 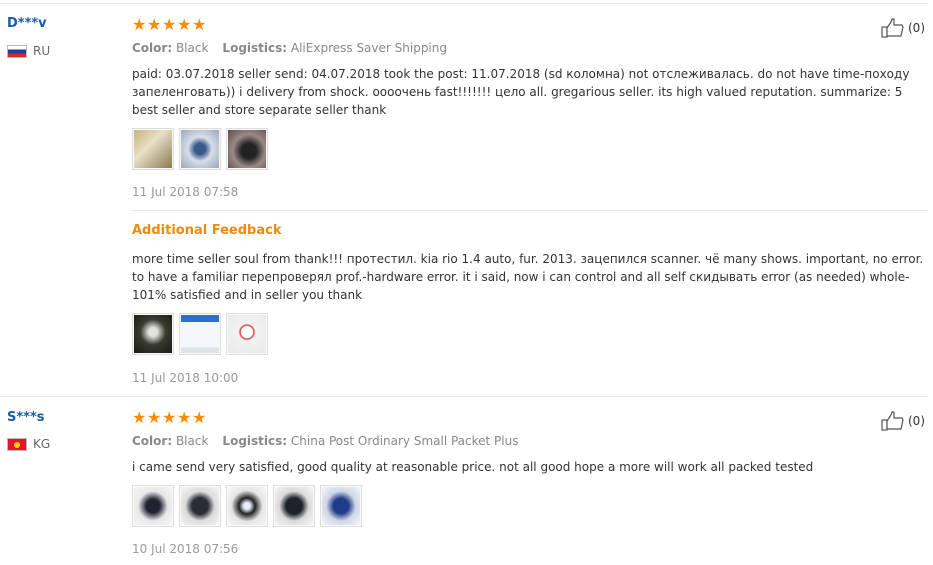 What do you see at coordinates (27, 23) in the screenshot?
I see `reviewer-name: D***v` at bounding box center [27, 23].